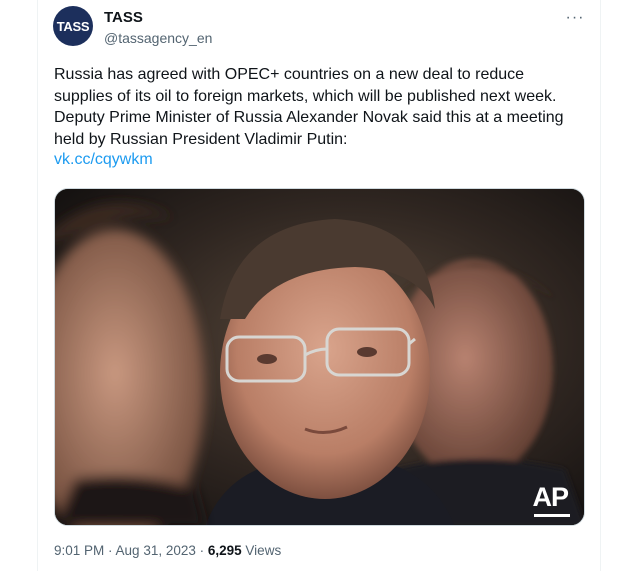 This screenshot has height=571, width=630. I want to click on avatar: TASS, so click(73, 26).